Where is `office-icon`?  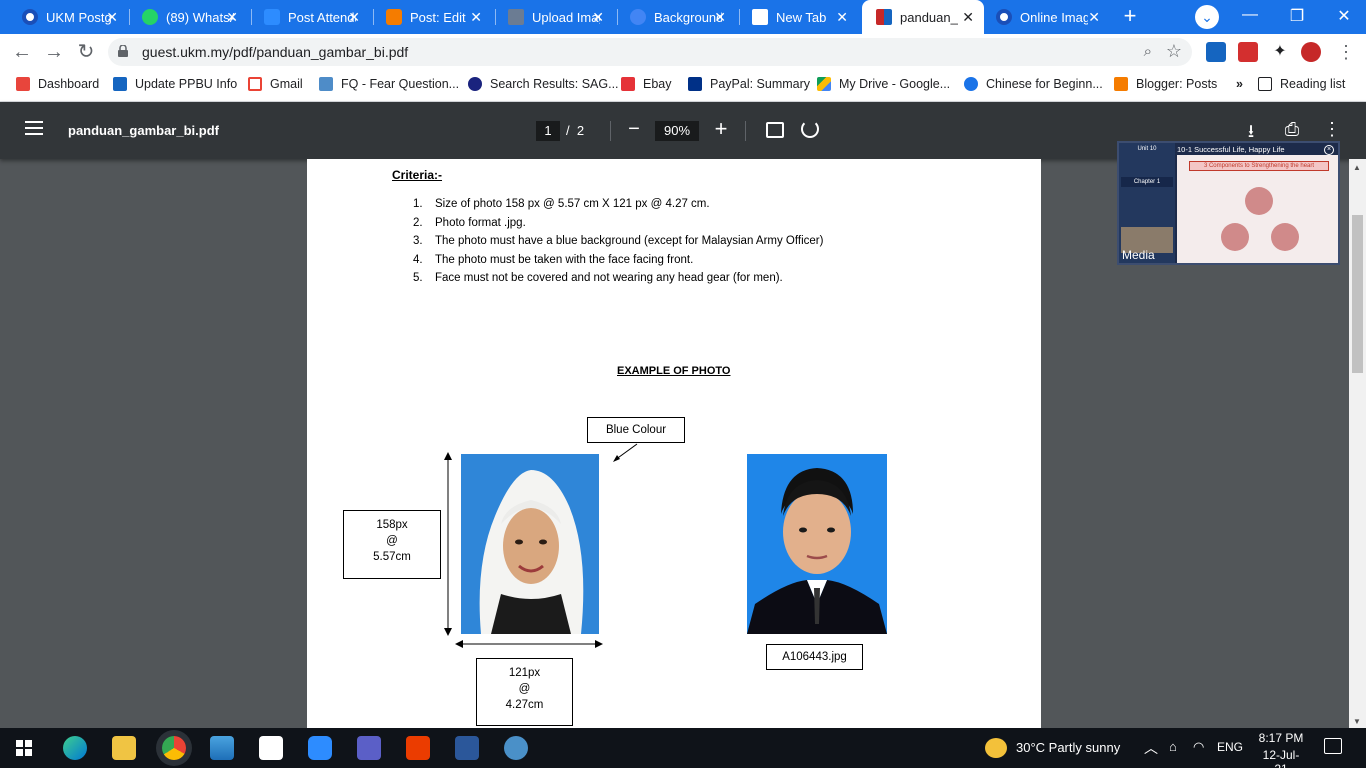 office-icon is located at coordinates (418, 748).